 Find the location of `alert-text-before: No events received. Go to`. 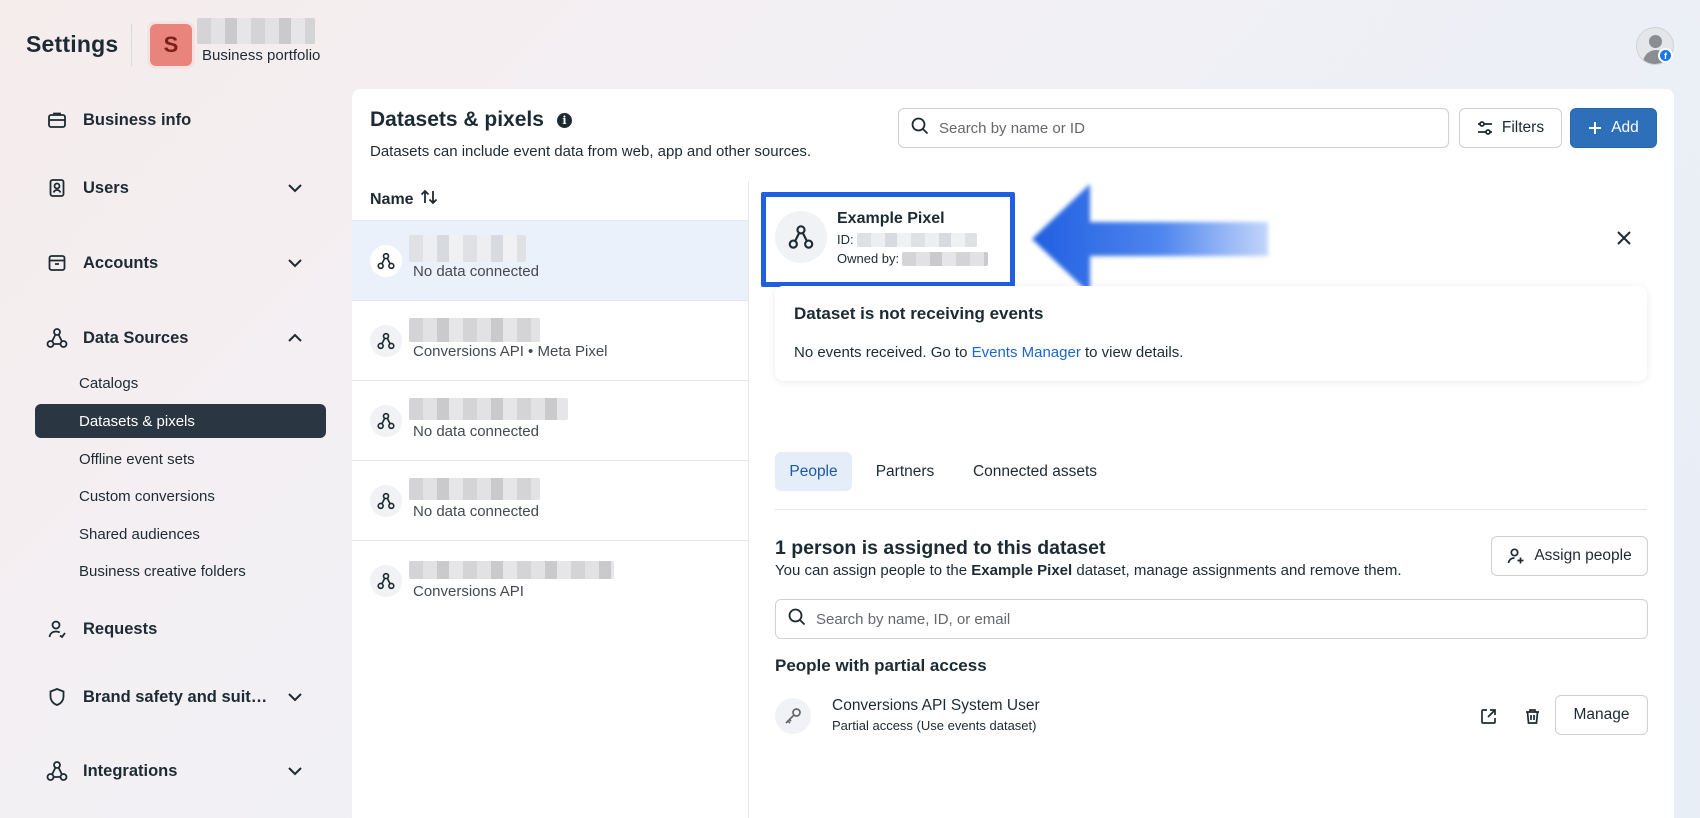

alert-text-before: No events received. Go to is located at coordinates (883, 352).